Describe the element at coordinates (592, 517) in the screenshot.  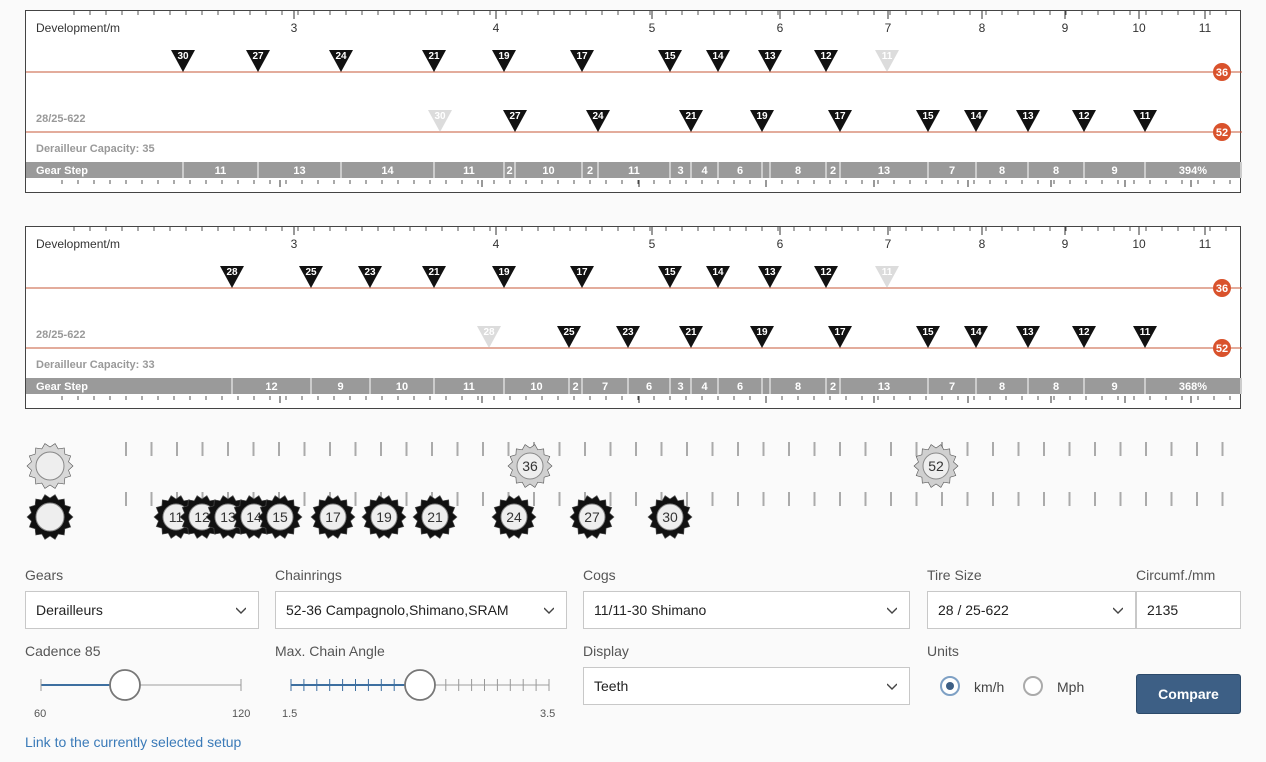
I see `cog-icon: 27` at that location.